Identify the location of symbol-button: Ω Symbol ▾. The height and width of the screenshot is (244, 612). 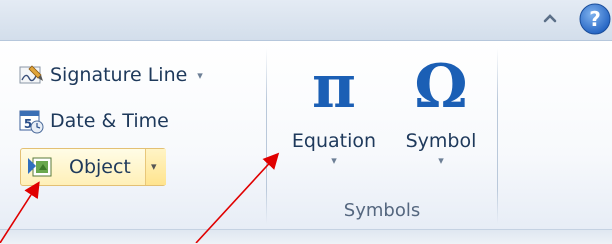
(441, 132).